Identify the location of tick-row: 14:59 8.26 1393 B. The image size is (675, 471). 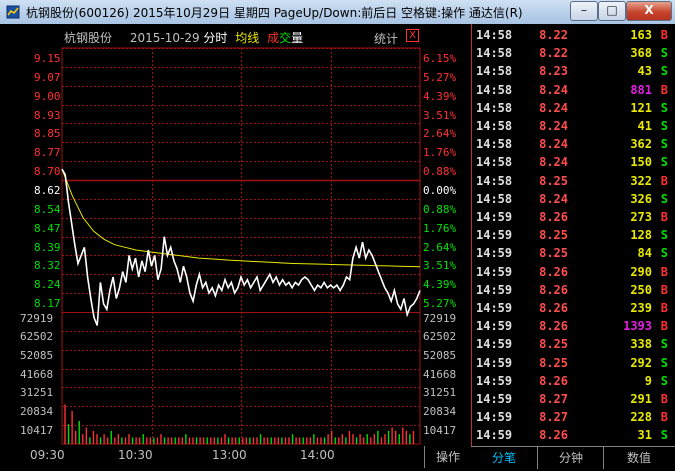
(573, 326).